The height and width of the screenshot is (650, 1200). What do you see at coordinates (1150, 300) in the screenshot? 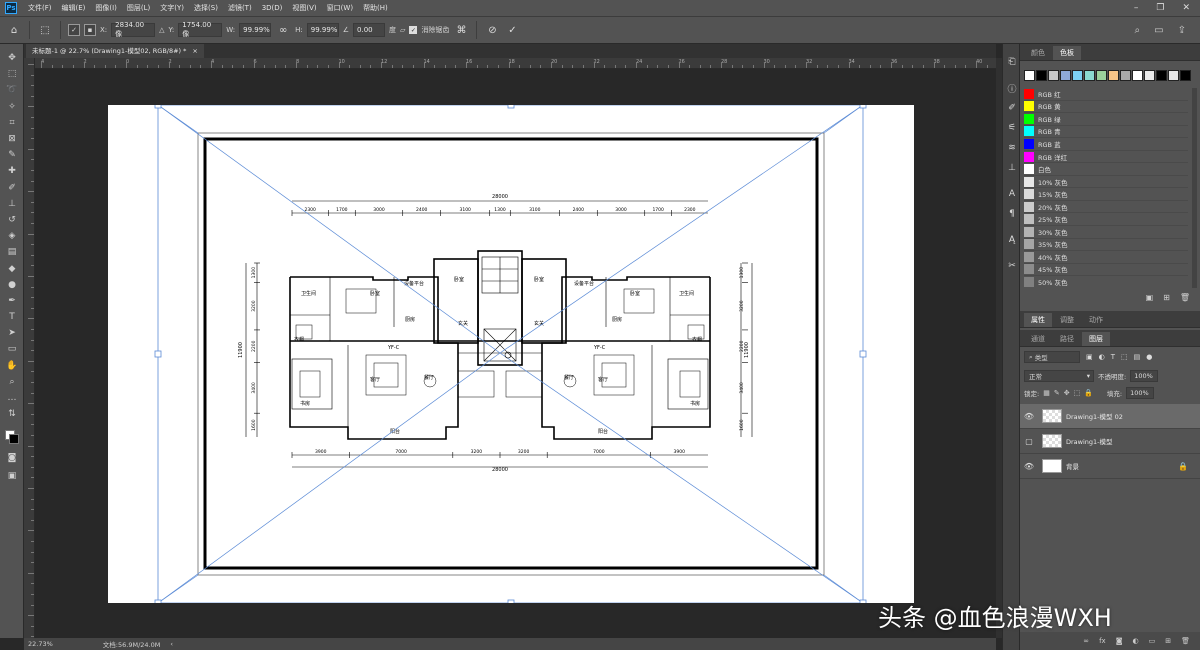
I see `new-group-icon: ▣` at bounding box center [1150, 300].